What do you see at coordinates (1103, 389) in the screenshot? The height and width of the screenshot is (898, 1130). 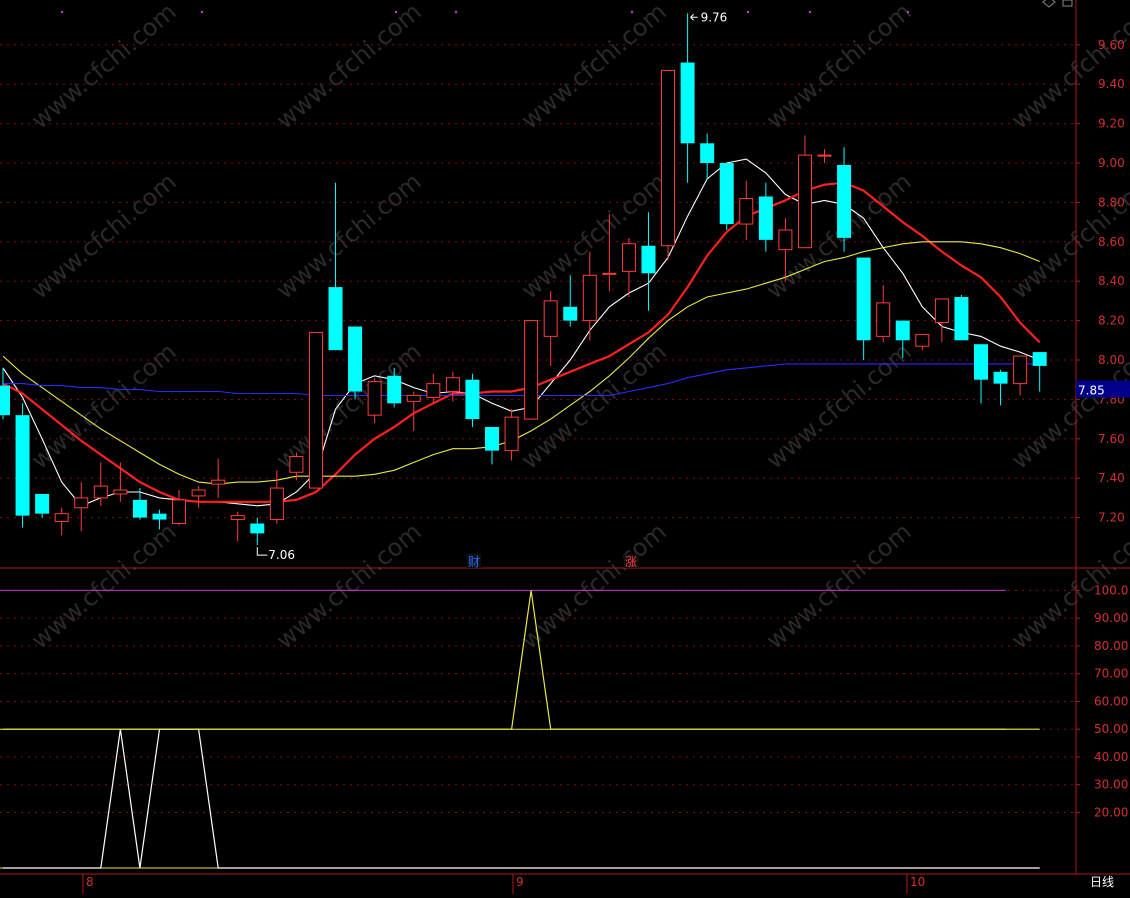 I see `current-price-marker: 7.85` at bounding box center [1103, 389].